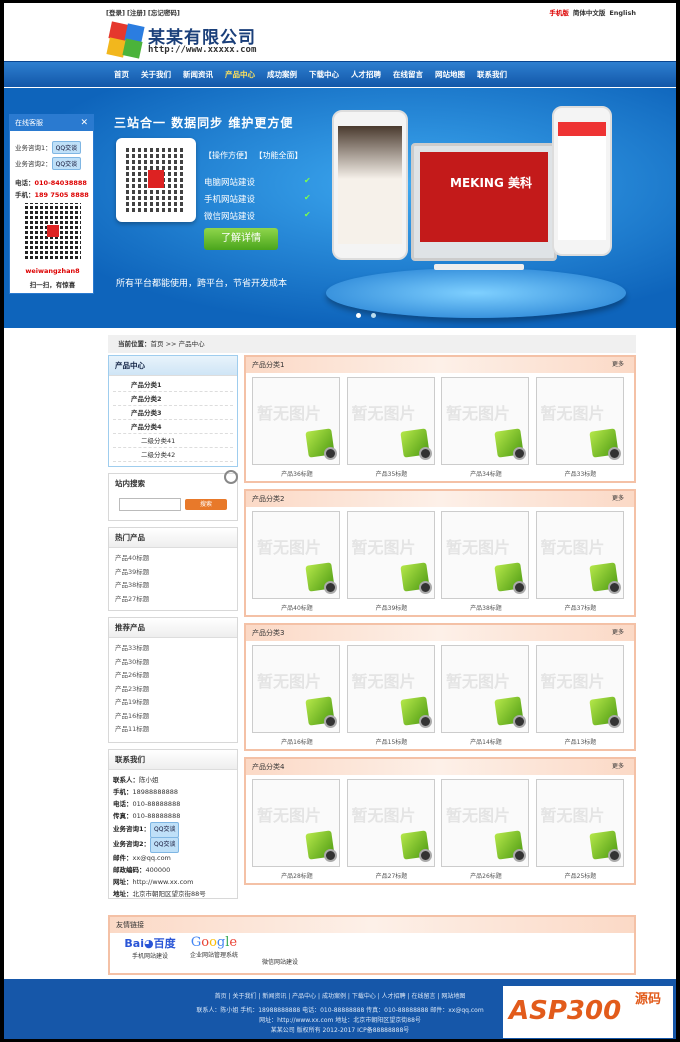  What do you see at coordinates (173, 427) in the screenshot?
I see `category-item: 产品分类4` at bounding box center [173, 427].